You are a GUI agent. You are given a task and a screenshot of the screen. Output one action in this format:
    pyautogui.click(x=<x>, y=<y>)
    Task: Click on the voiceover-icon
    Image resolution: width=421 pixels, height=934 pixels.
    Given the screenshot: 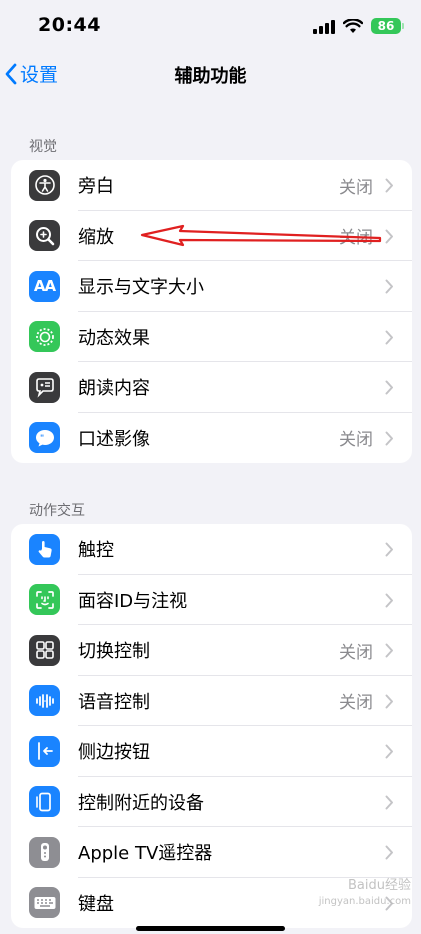 What is the action you would take?
    pyautogui.click(x=44, y=185)
    